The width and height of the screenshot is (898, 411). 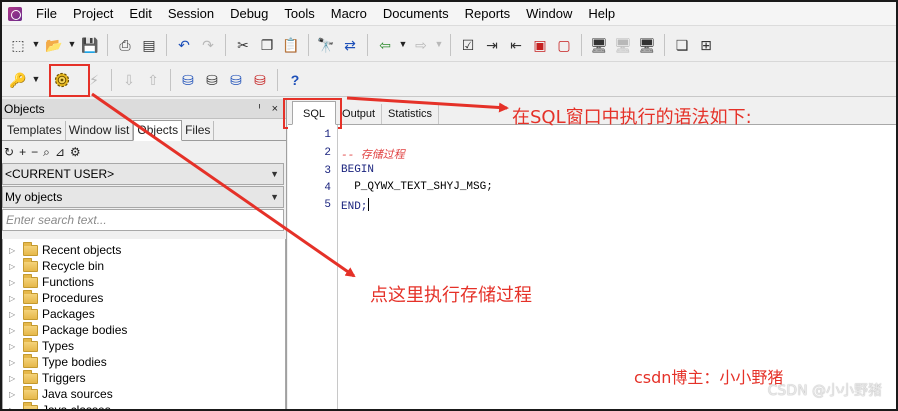 I want to click on filter-icon: ⊿, so click(x=60, y=152).